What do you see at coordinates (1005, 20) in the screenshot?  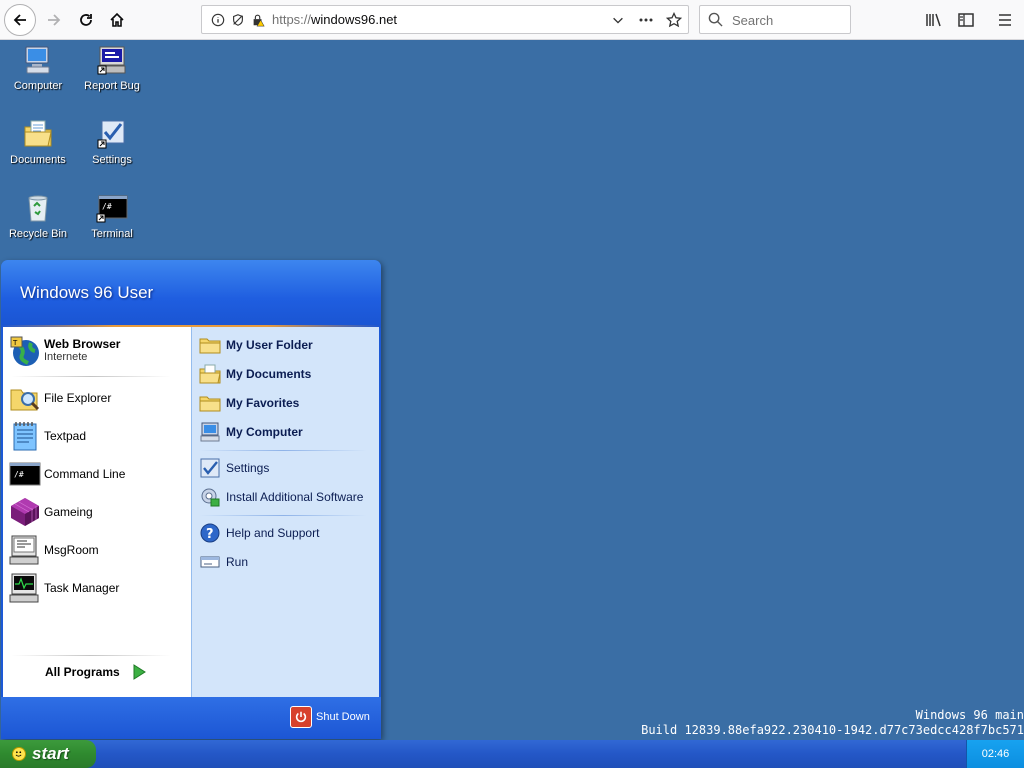 I see `hamburger-menu-icon` at bounding box center [1005, 20].